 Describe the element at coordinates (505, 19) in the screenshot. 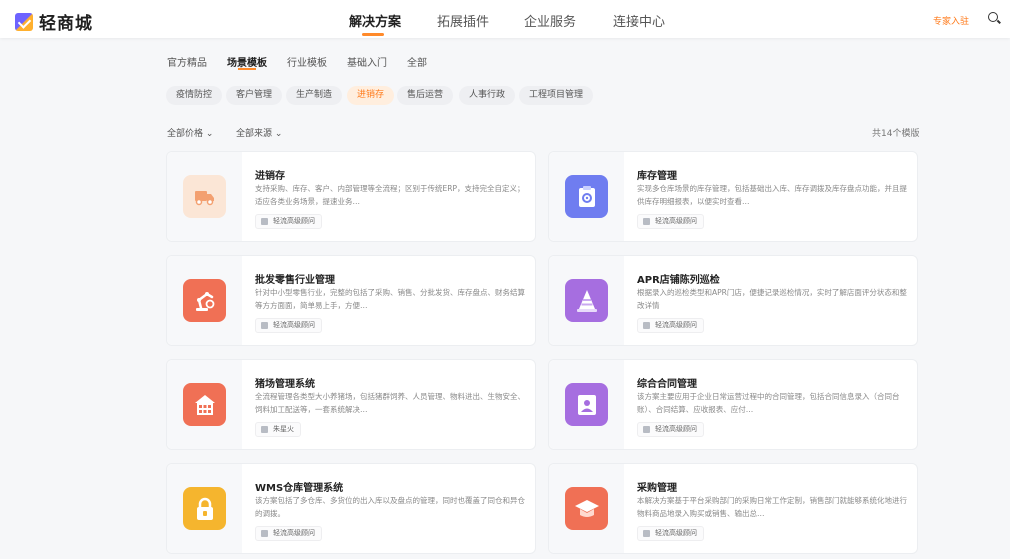

I see `top-navigation-bar: 轻商城 解决方案 拓展插件 企业服务 连接中心 专家入驻` at that location.